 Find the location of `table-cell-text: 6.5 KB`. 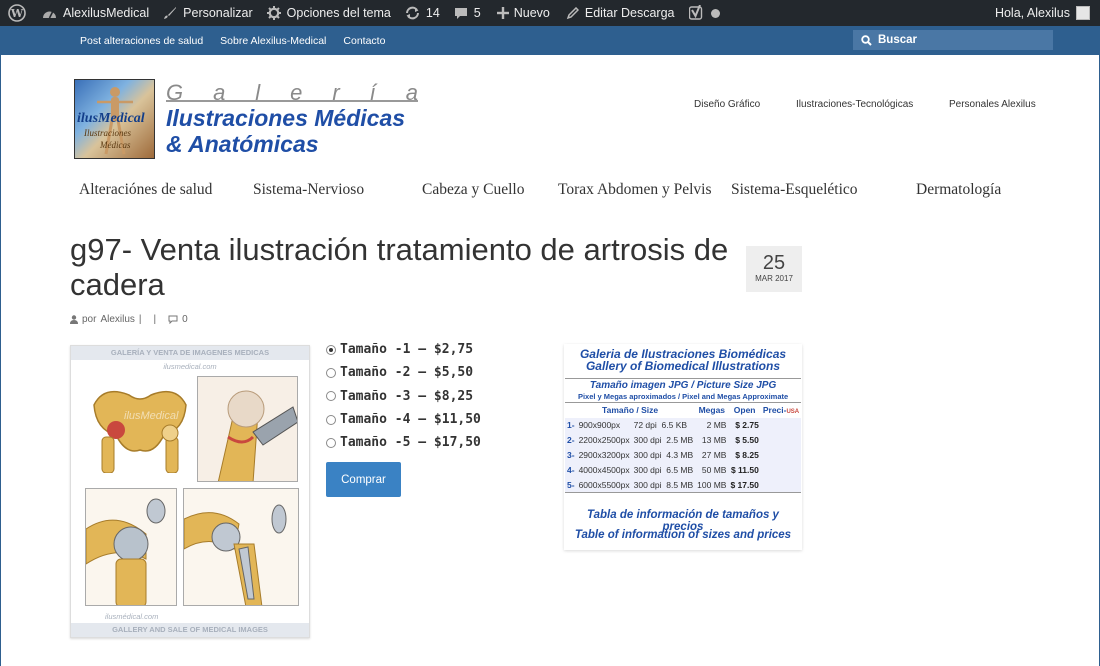

table-cell-text: 6.5 KB is located at coordinates (674, 425).